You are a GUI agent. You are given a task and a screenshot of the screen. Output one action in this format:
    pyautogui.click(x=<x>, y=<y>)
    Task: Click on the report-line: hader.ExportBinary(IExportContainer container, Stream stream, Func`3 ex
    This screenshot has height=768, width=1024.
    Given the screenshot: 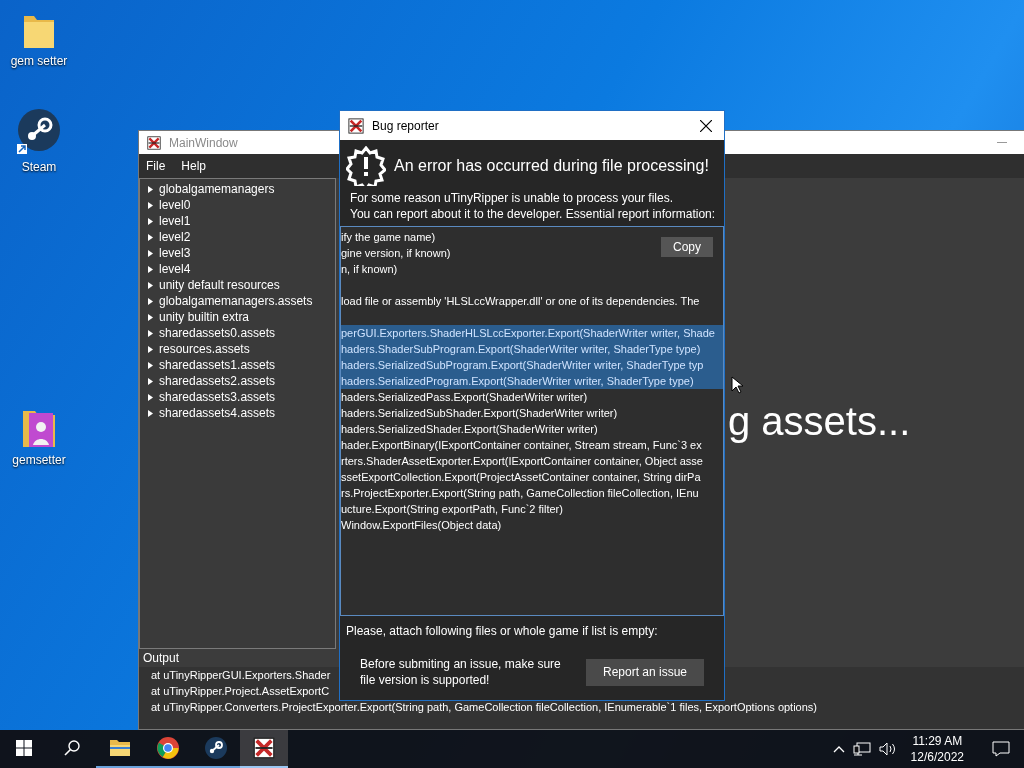 What is the action you would take?
    pyautogui.click(x=521, y=445)
    